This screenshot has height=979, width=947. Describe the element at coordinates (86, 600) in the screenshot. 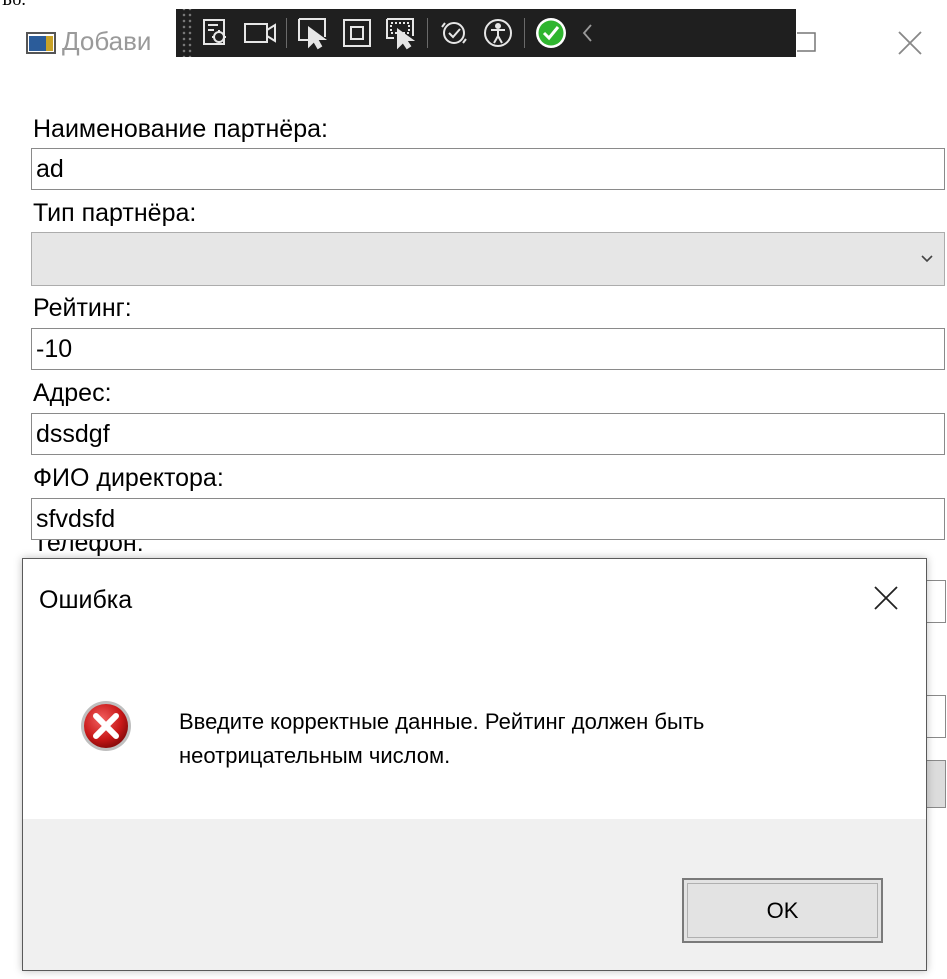

I see `dialog-title: Ошибка` at that location.